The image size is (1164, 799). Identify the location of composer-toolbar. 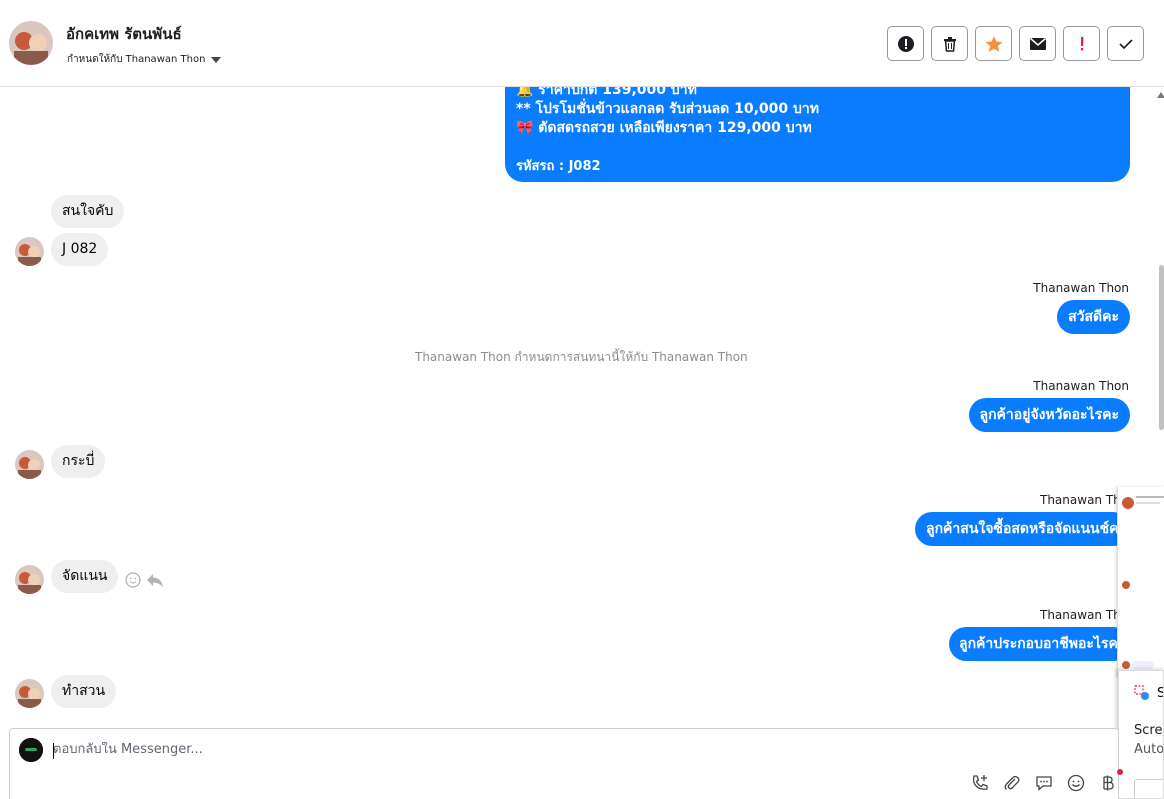
(1046, 781).